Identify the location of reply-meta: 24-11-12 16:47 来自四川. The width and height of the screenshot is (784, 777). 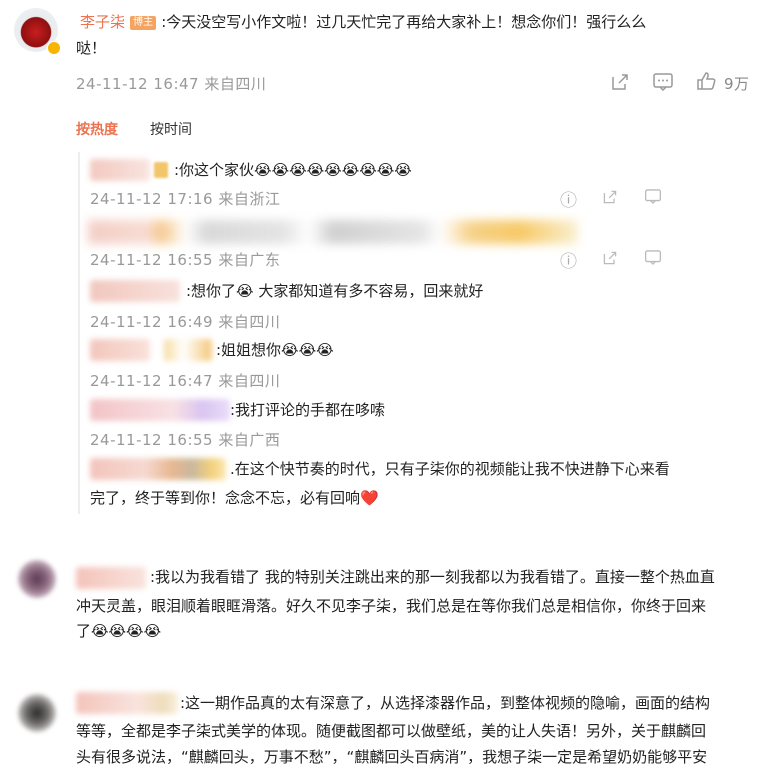
(185, 381).